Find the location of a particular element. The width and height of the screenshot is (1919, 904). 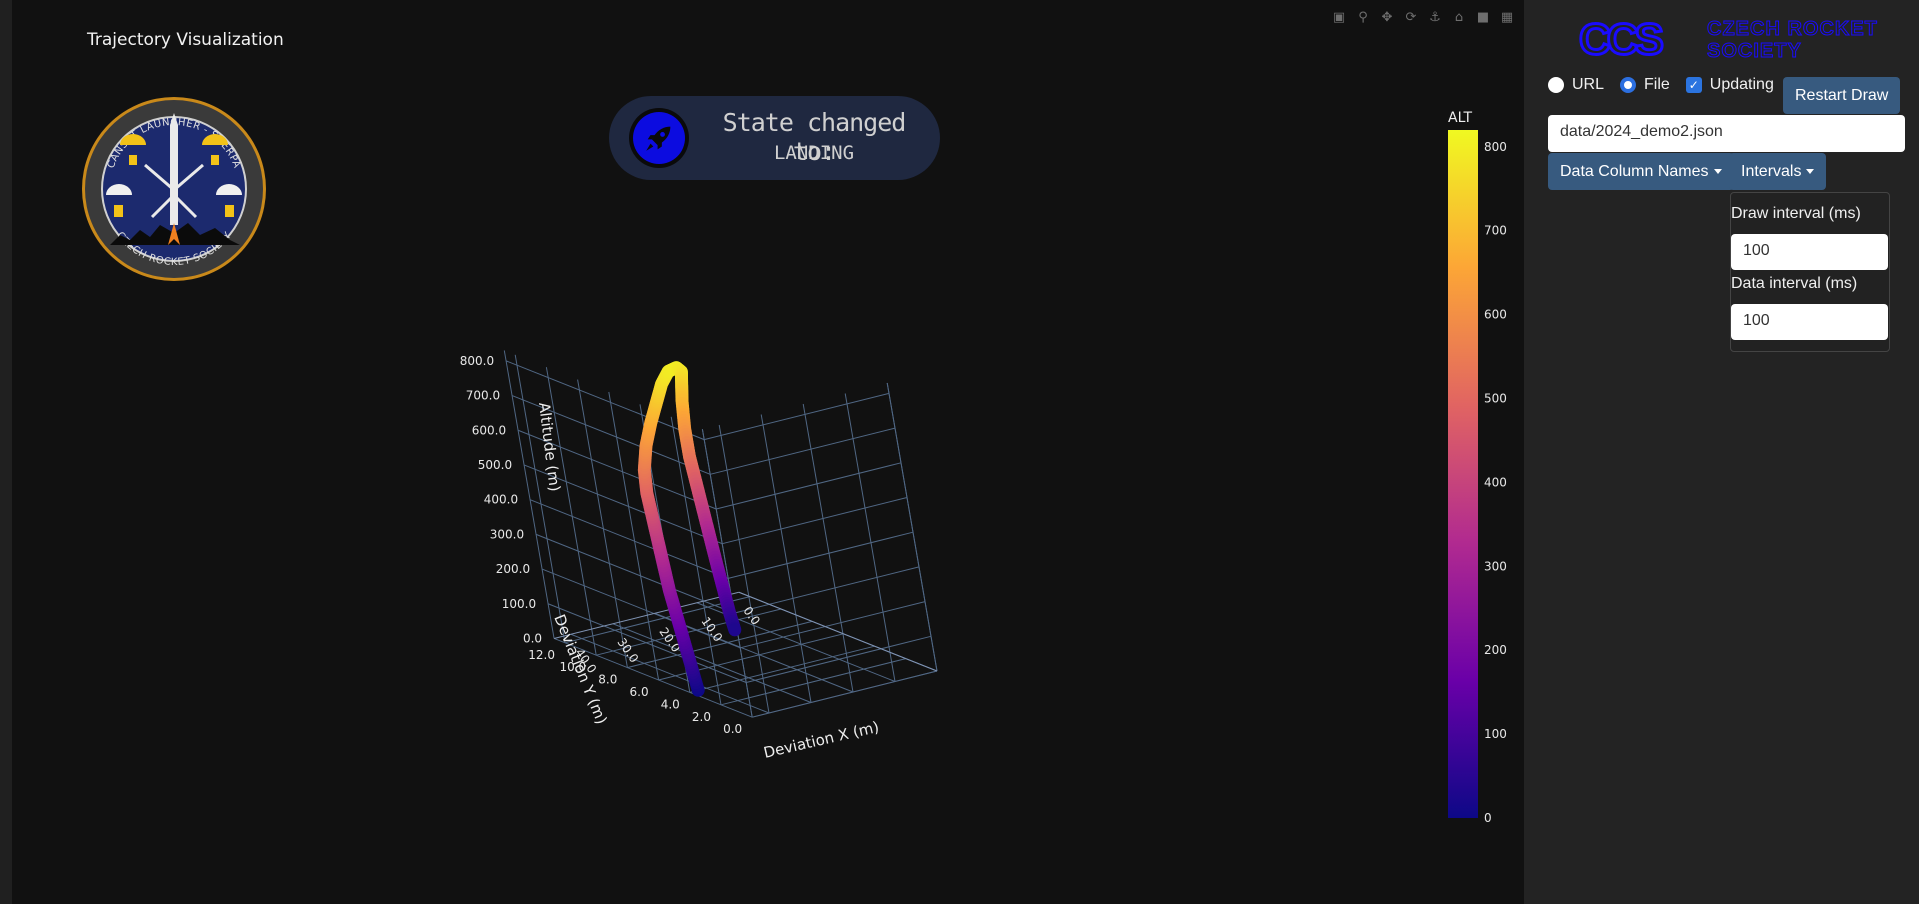

trajectory-point is located at coordinates (735, 630).